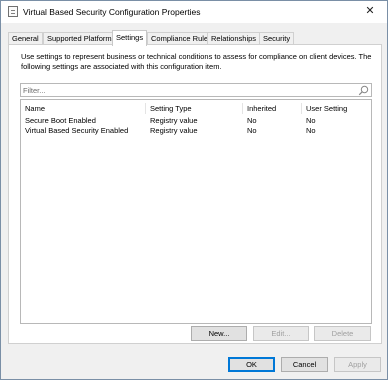  Describe the element at coordinates (342, 333) in the screenshot. I see `delete-button: Delete` at that location.